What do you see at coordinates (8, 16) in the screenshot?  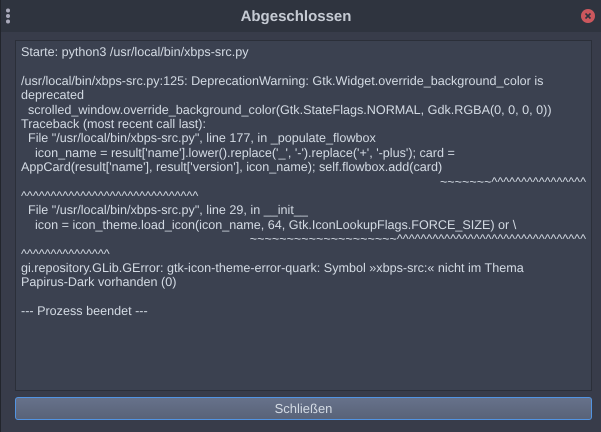 I see `menu-icon` at bounding box center [8, 16].